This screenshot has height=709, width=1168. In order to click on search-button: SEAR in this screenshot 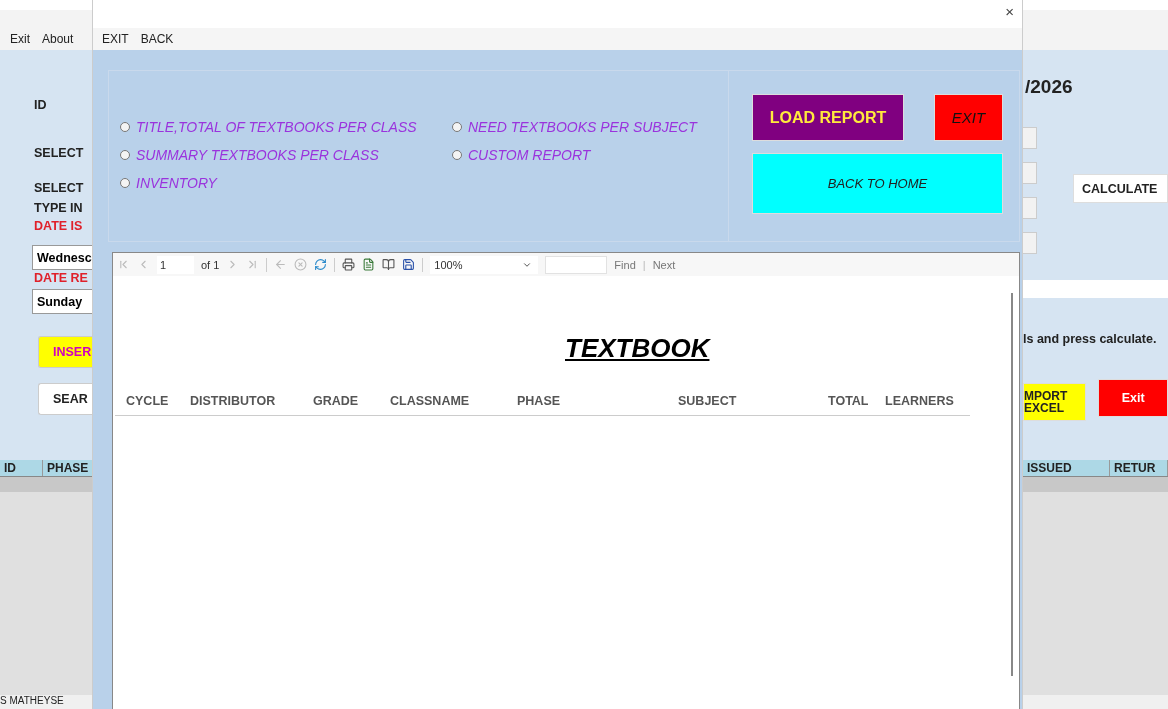, I will do `click(65, 399)`.